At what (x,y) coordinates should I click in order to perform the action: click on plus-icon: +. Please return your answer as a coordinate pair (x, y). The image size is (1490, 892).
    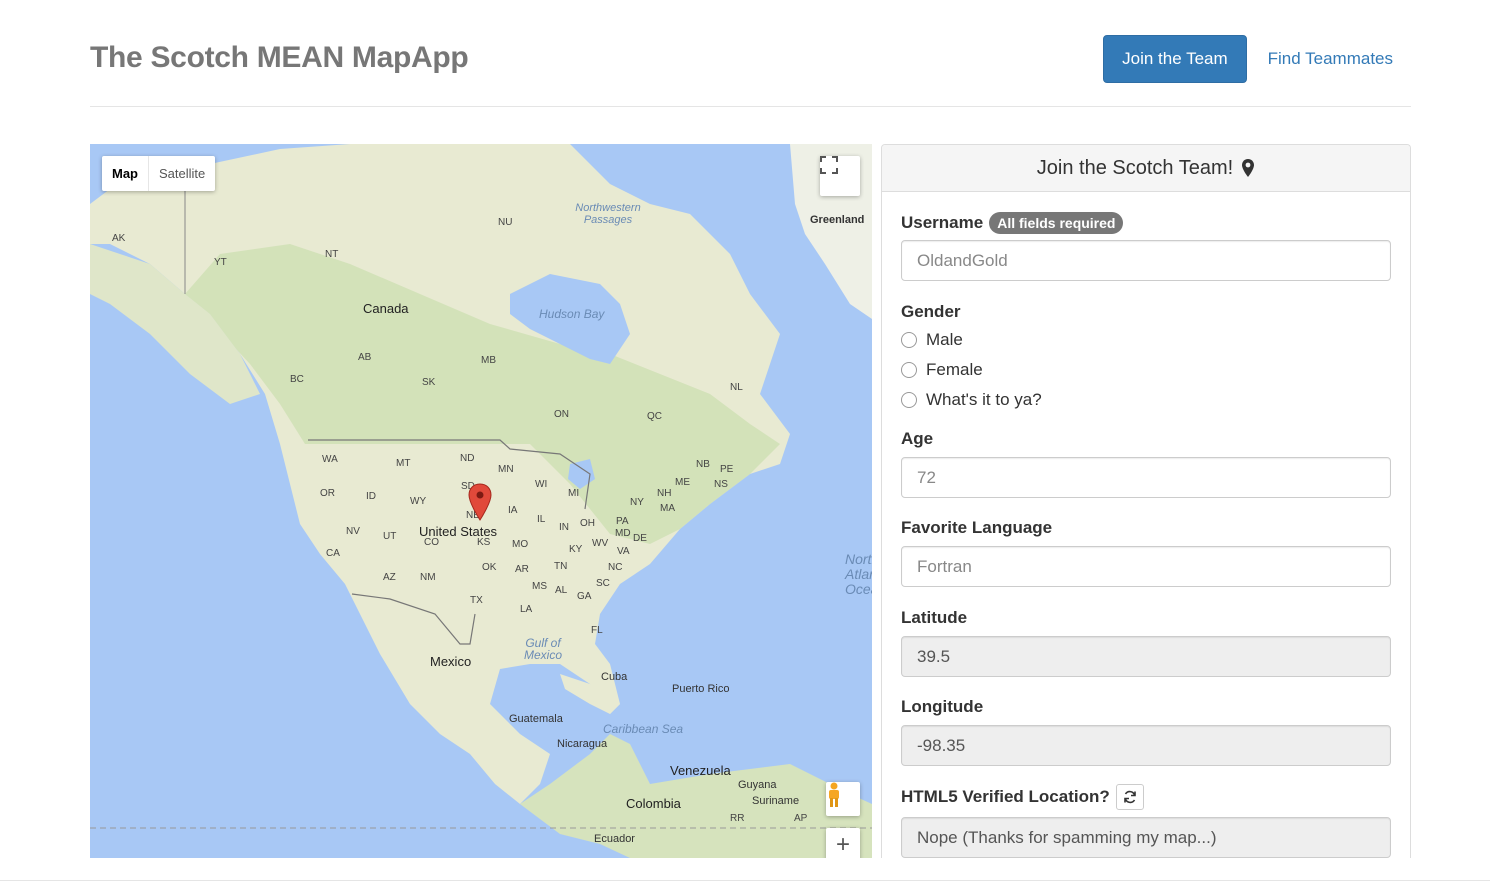
    Looking at the image, I should click on (842, 844).